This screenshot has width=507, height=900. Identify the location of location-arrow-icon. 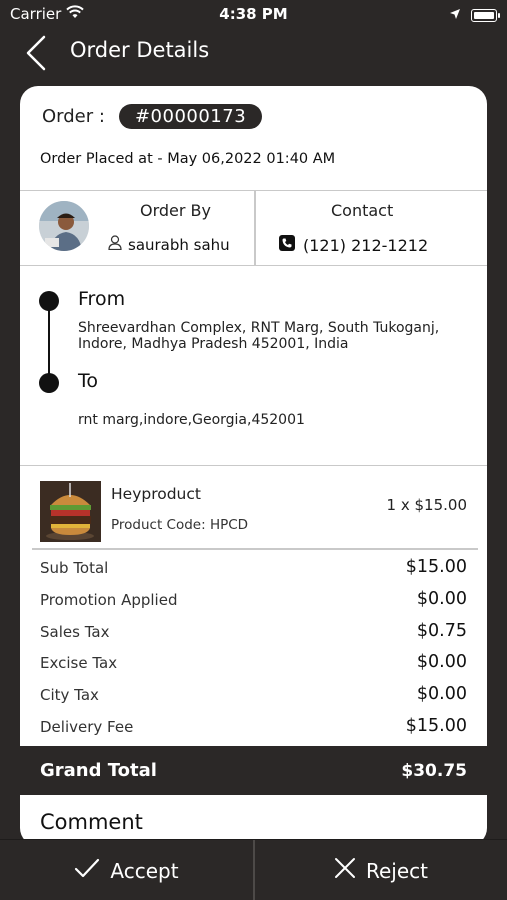
(455, 15).